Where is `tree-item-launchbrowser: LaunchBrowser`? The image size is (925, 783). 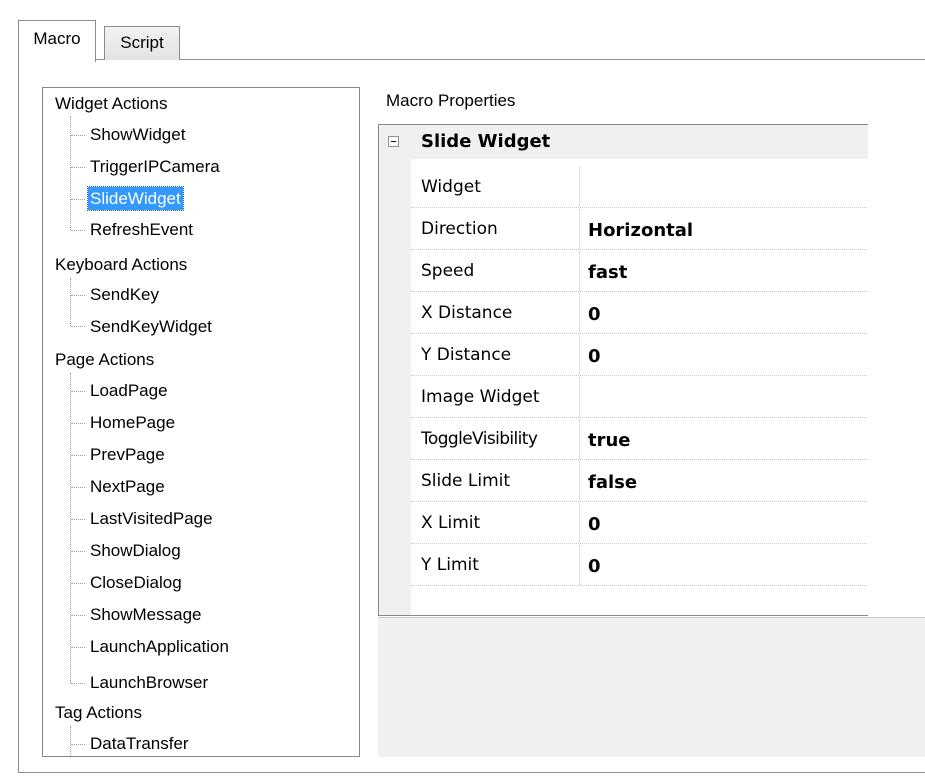
tree-item-launchbrowser: LaunchBrowser is located at coordinates (149, 683).